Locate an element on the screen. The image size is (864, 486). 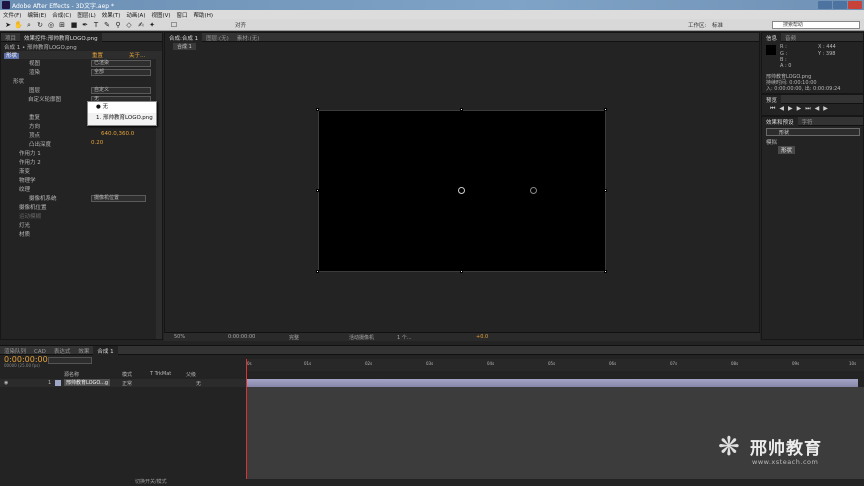
layer-row: ◉ 1 邢帅教育LOGO...g 正常 无 is located at coordinates (123, 383).